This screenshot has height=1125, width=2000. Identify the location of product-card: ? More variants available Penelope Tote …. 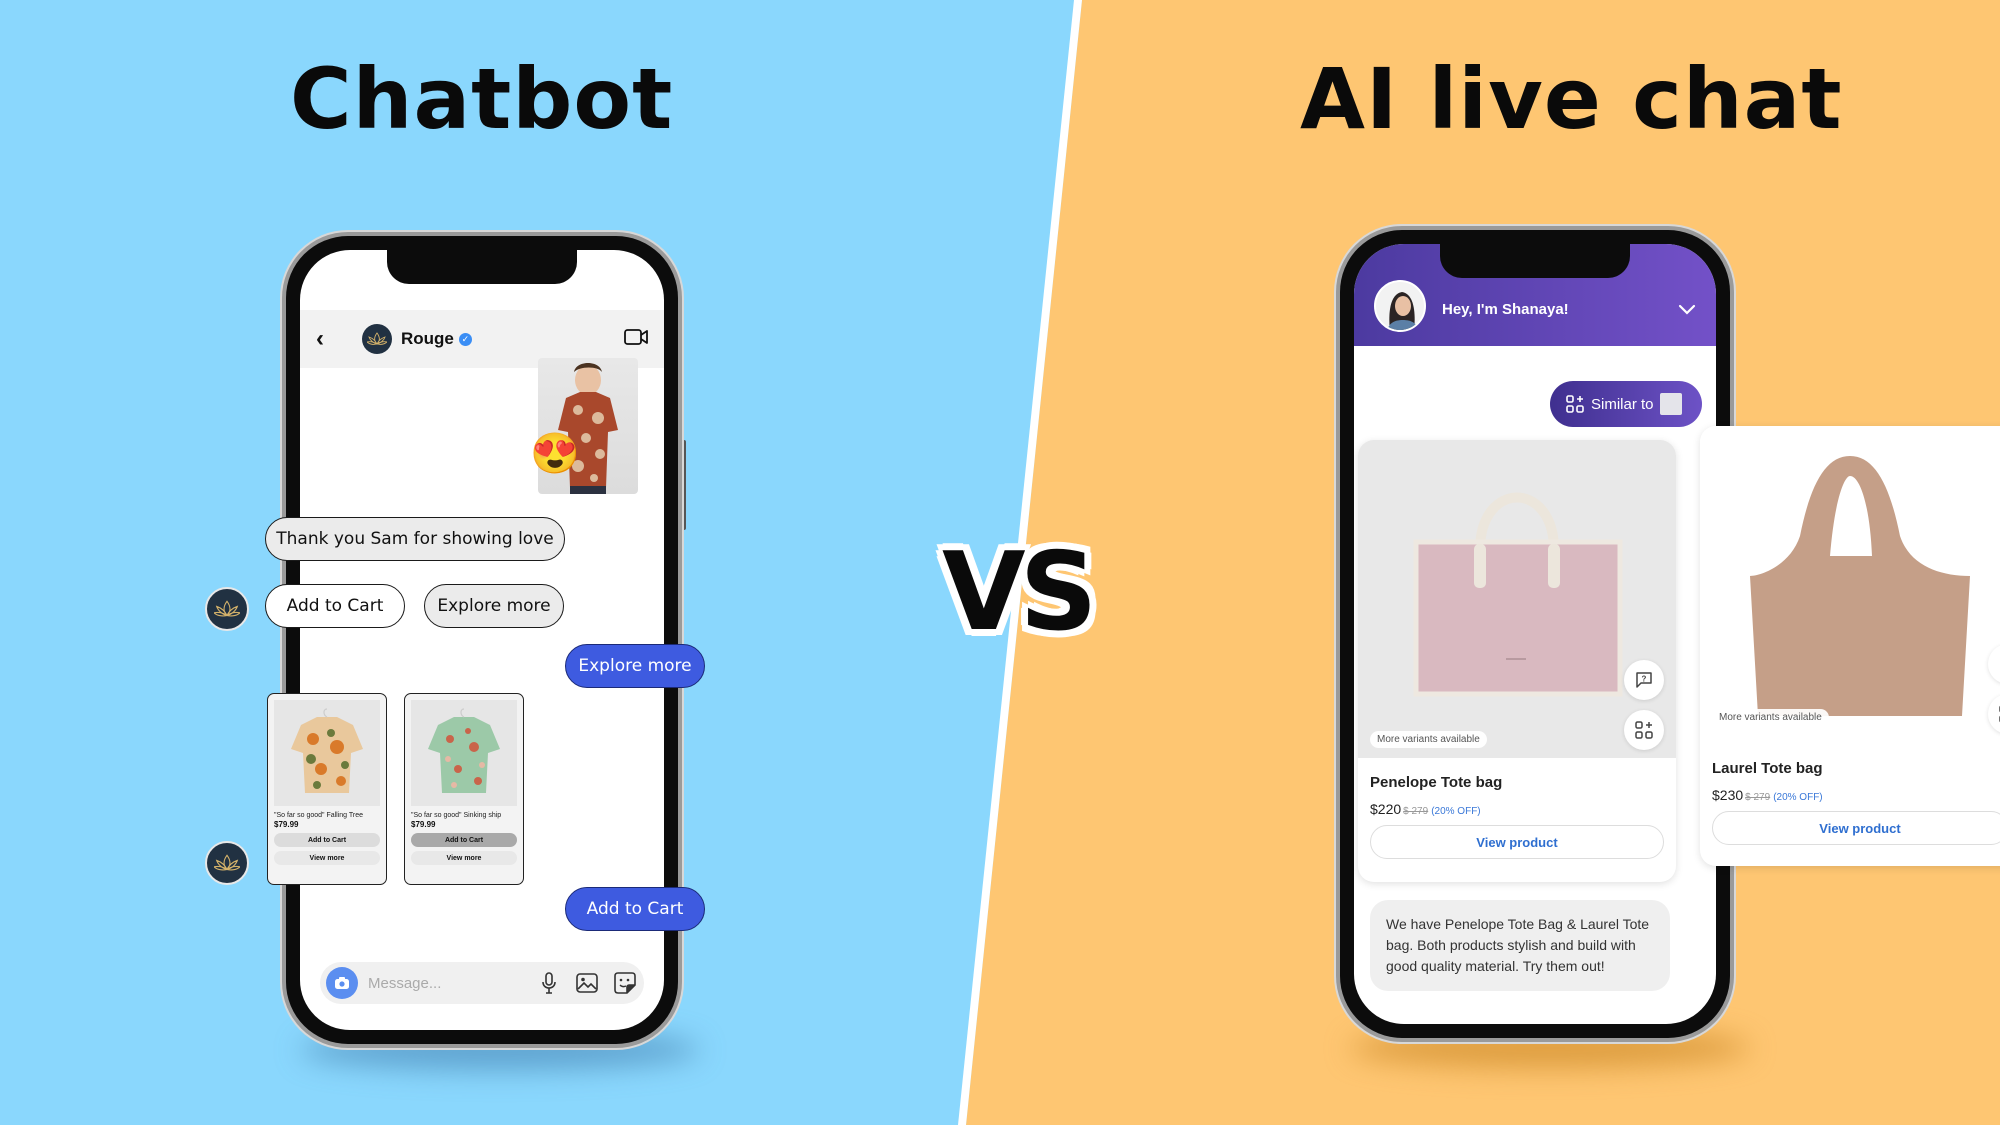
(1517, 661).